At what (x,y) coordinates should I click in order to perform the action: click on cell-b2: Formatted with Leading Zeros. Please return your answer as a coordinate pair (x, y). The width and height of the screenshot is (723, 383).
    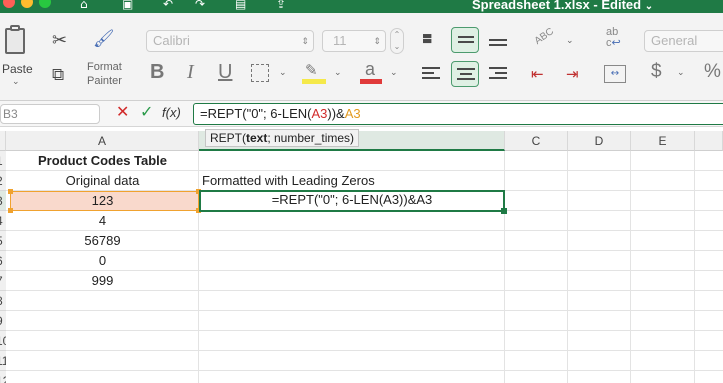
    Looking at the image, I should click on (352, 181).